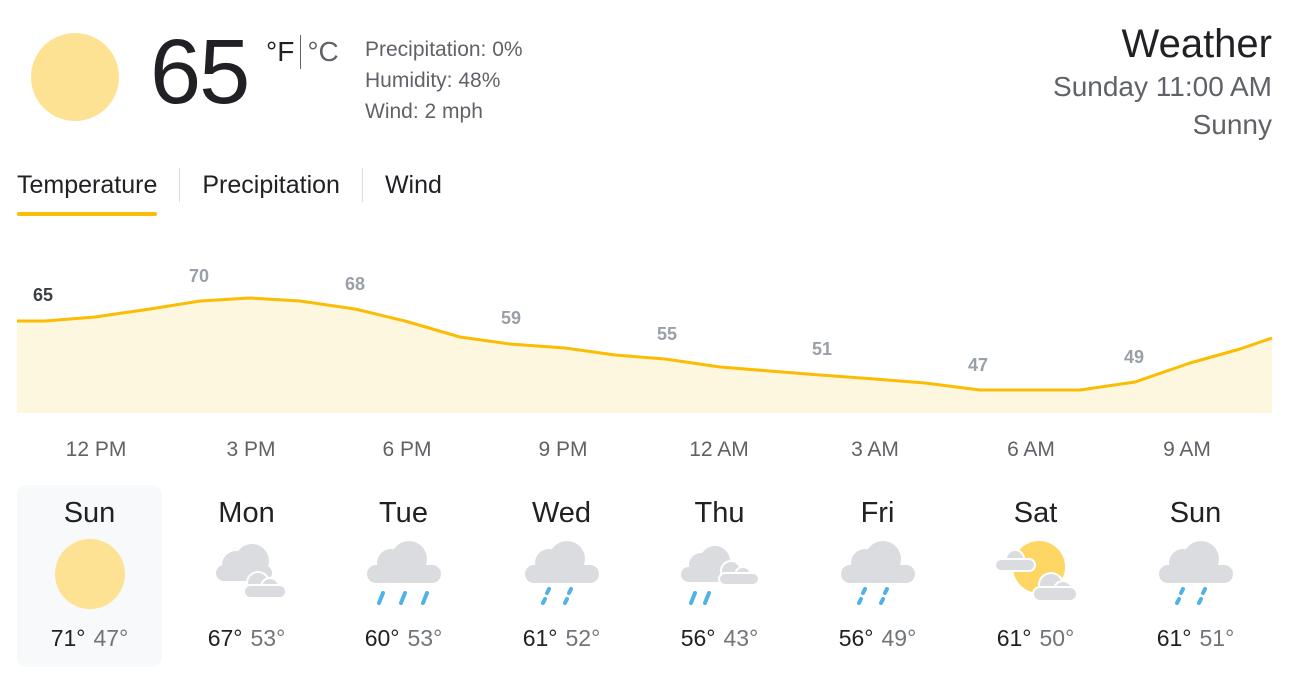 This screenshot has height=685, width=1292. What do you see at coordinates (899, 638) in the screenshot?
I see `low-temp: 49°` at bounding box center [899, 638].